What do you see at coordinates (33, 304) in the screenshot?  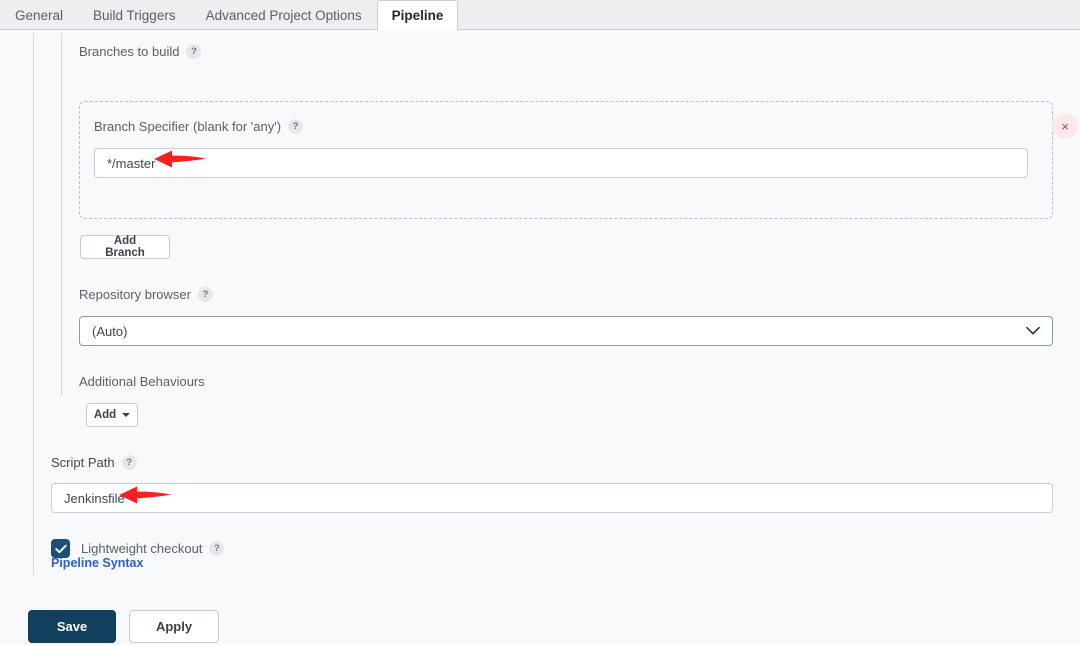 I see `form-nesting-guide-outer` at bounding box center [33, 304].